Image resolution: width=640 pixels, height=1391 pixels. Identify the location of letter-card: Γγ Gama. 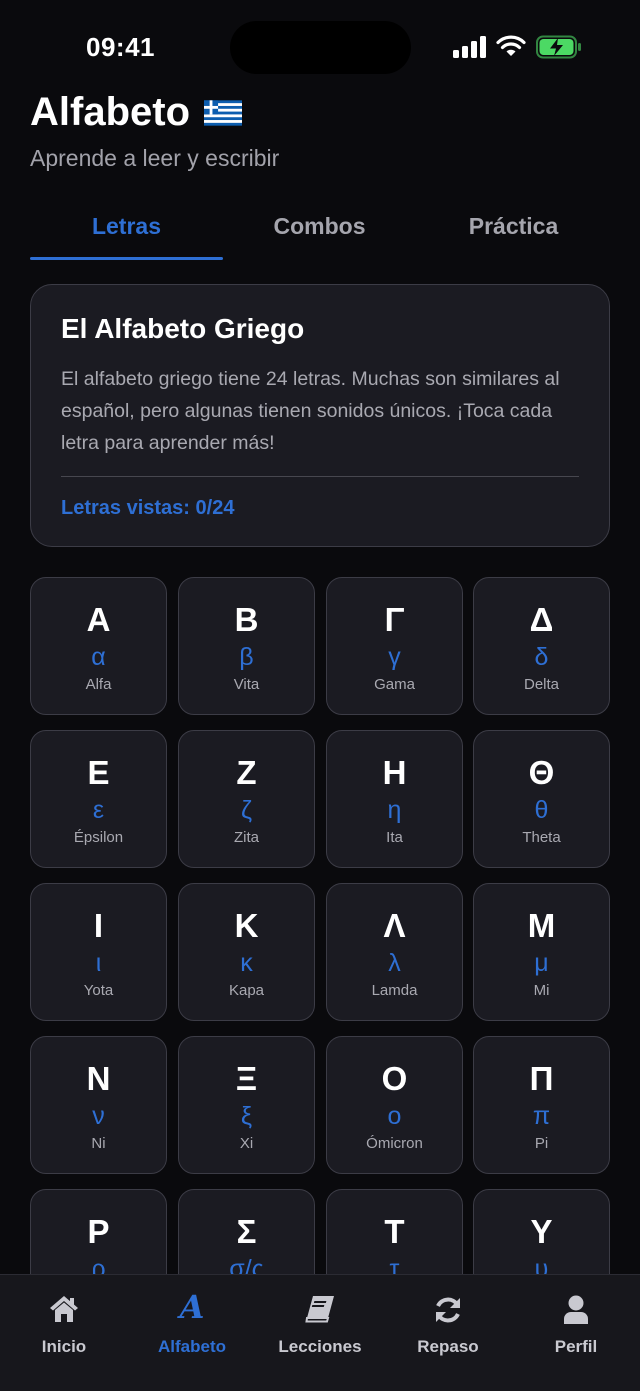
(394, 646).